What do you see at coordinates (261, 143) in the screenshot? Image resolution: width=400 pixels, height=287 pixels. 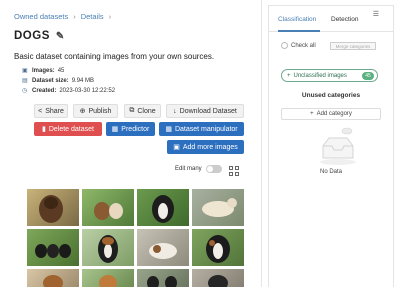 I see `panel-divider` at bounding box center [261, 143].